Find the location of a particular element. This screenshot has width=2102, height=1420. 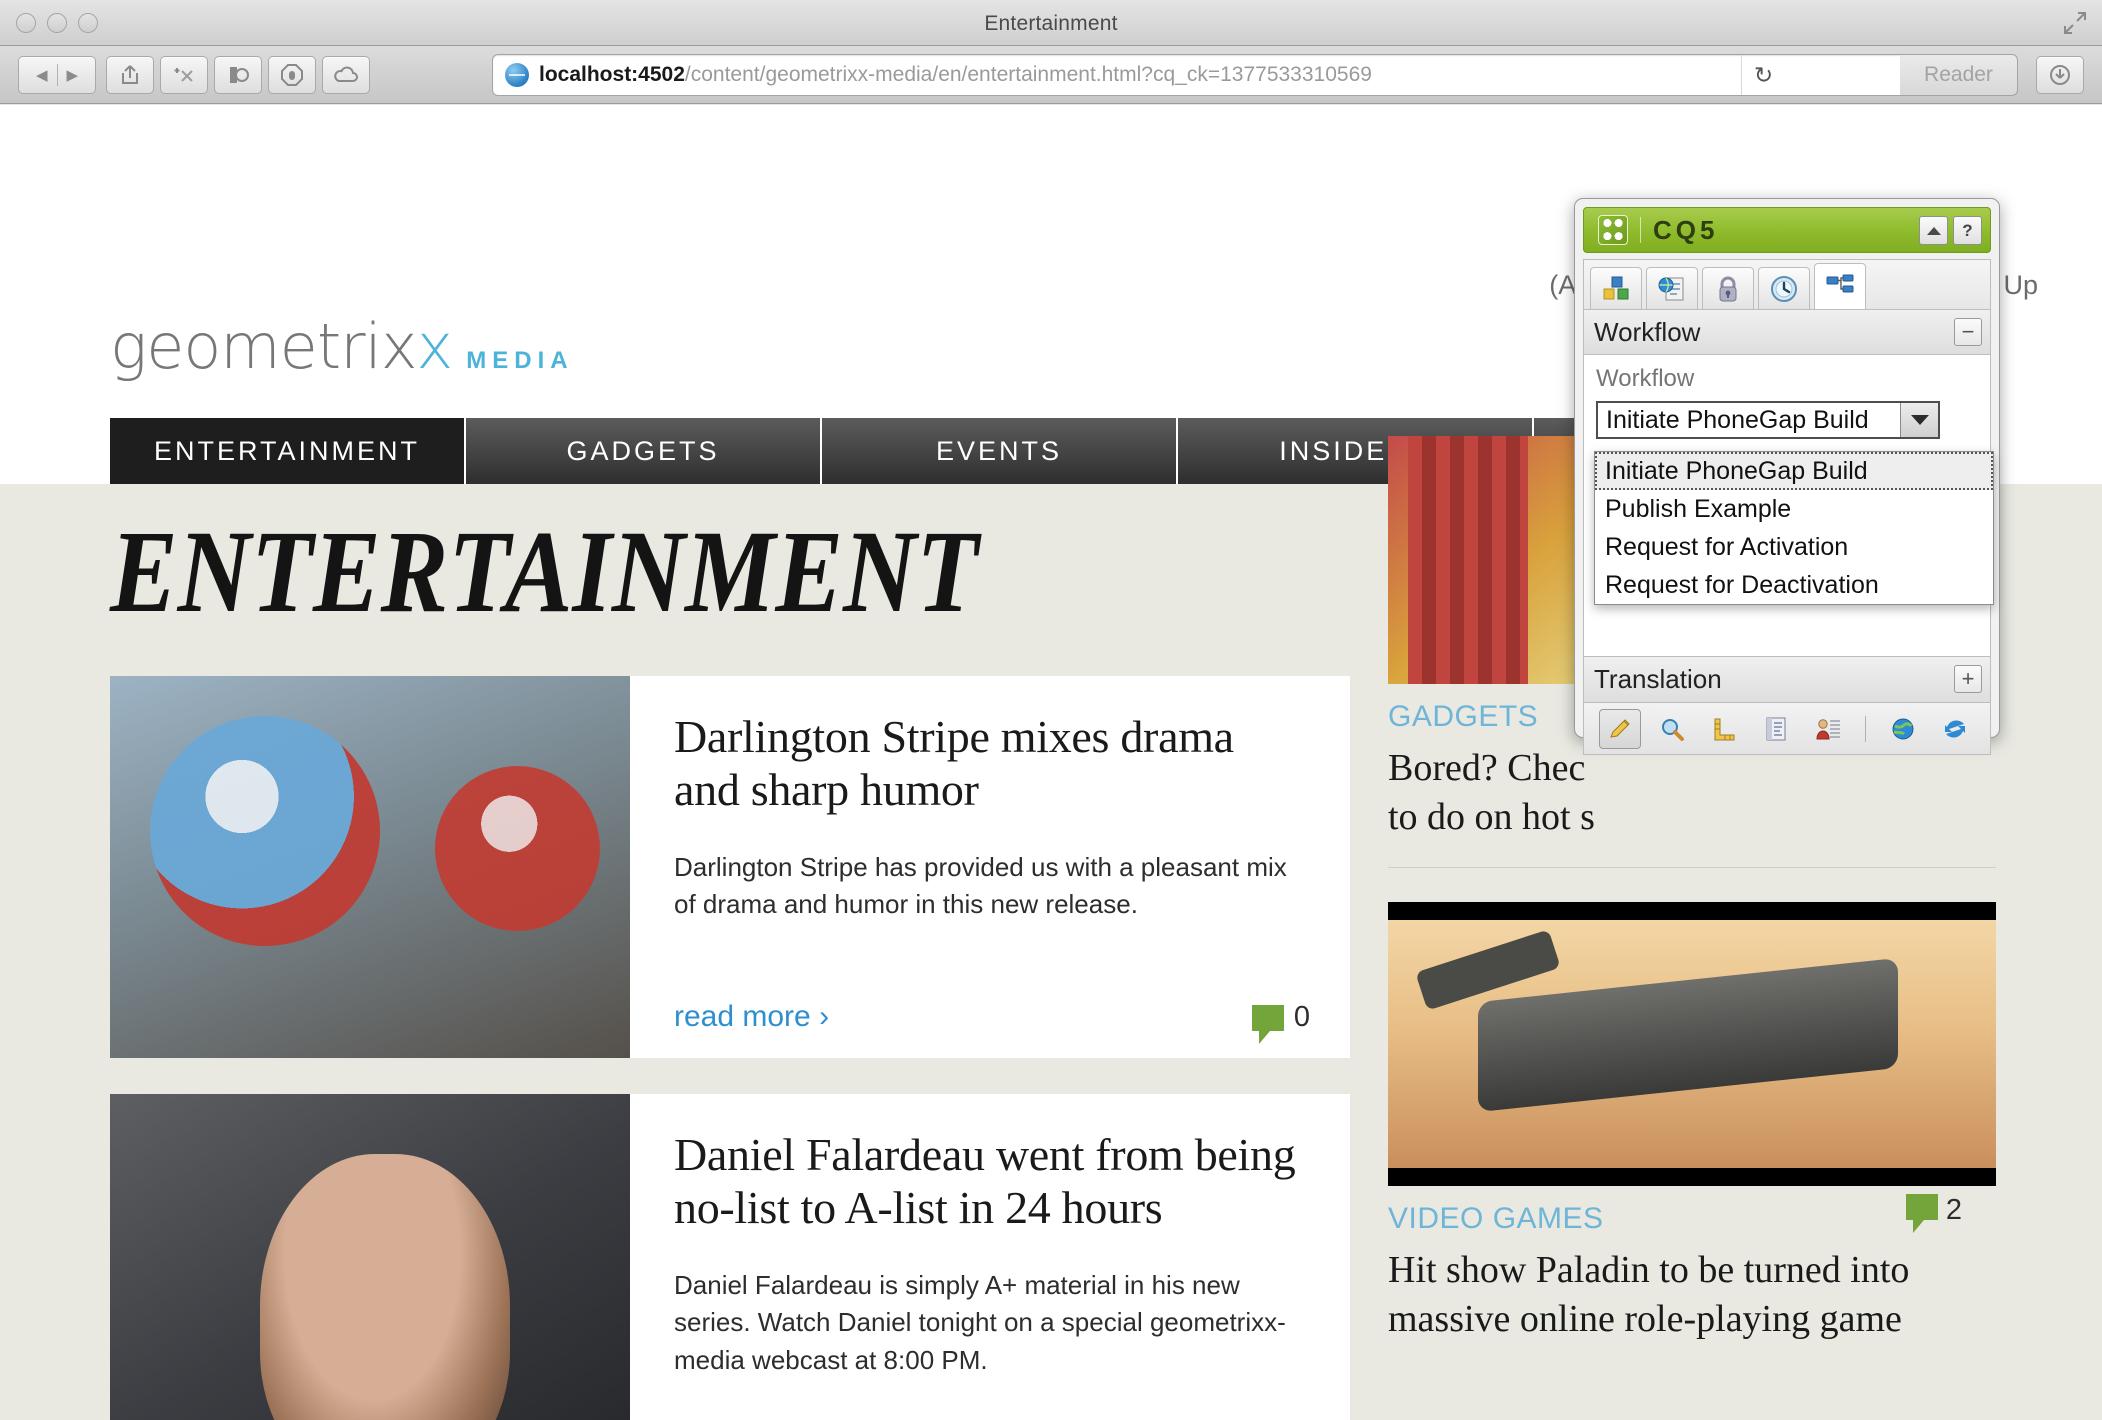

site-globe-icon is located at coordinates (517, 75).